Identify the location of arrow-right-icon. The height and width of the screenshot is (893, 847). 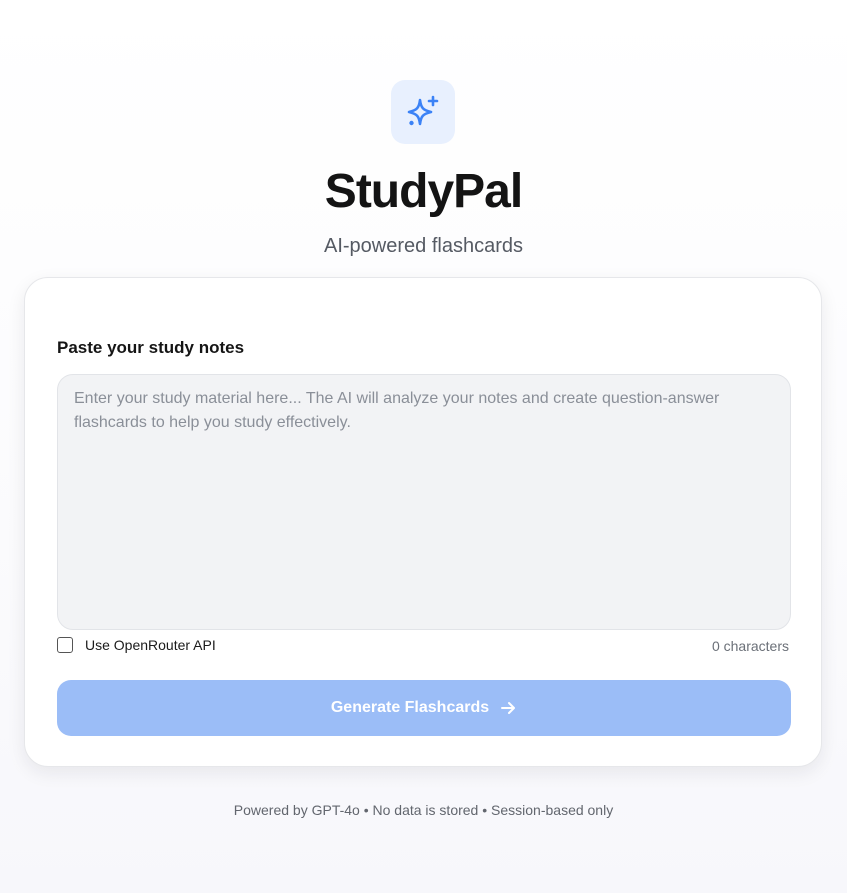
(508, 708).